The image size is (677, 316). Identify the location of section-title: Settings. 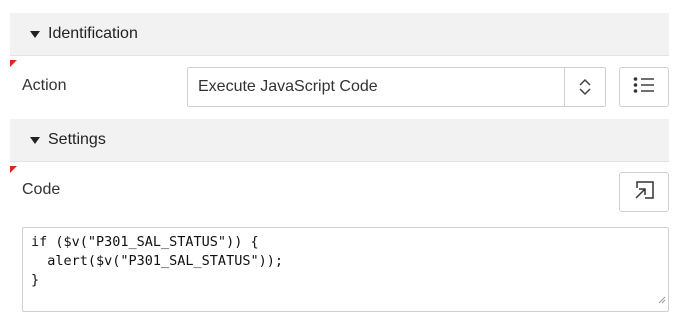
(77, 139).